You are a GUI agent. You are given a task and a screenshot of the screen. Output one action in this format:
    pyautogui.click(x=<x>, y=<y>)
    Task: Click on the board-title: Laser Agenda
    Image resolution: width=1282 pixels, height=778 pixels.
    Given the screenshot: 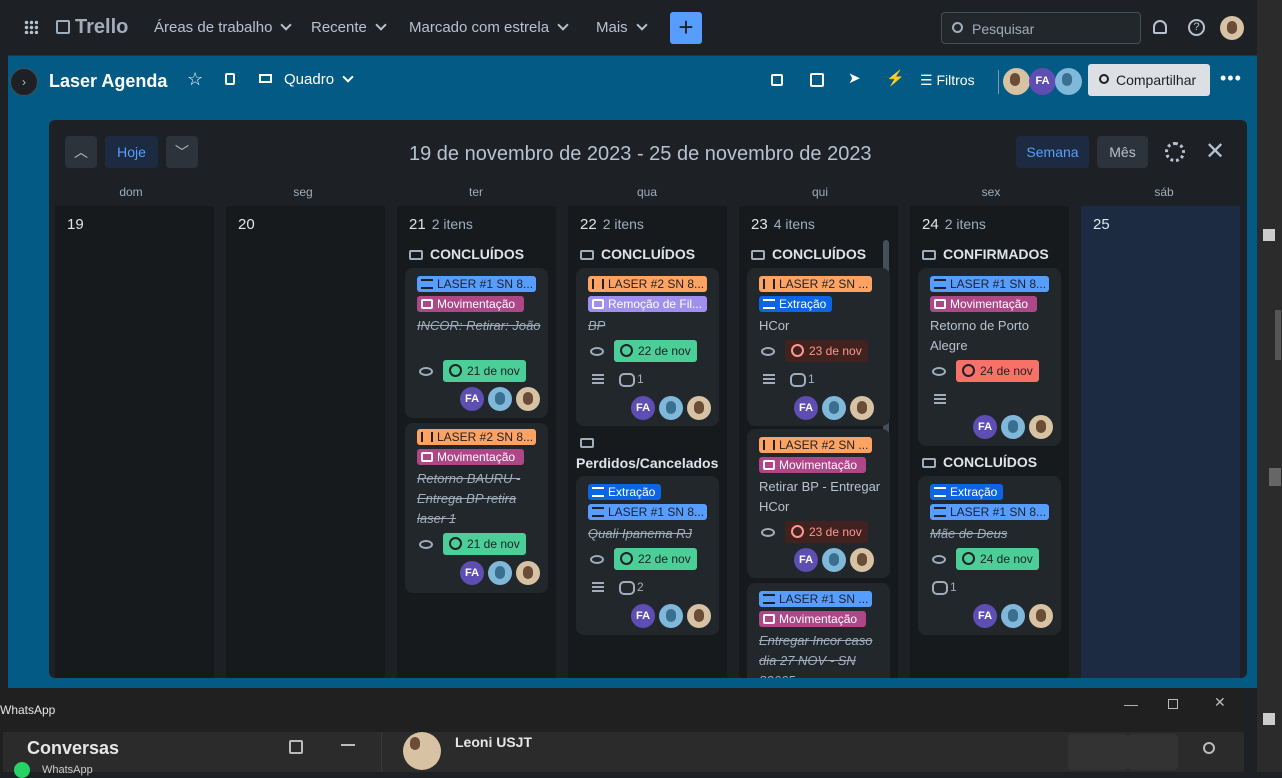 What is the action you would take?
    pyautogui.click(x=108, y=81)
    